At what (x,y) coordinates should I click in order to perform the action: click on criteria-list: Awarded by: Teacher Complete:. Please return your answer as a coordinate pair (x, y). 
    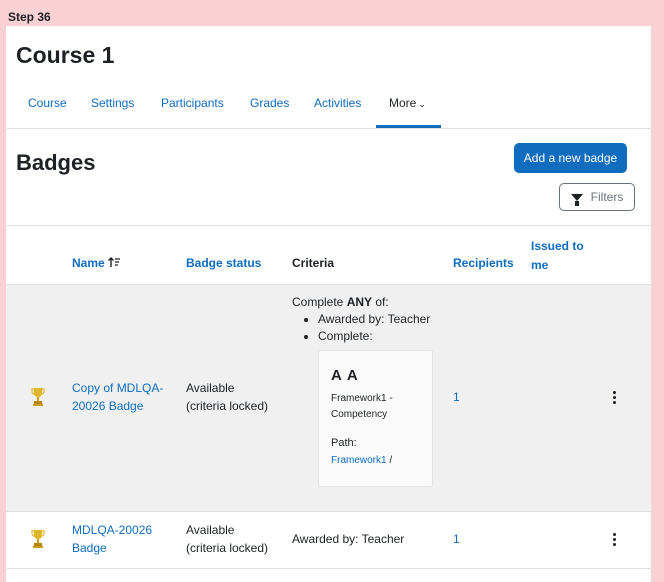
    Looking at the image, I should click on (367, 328).